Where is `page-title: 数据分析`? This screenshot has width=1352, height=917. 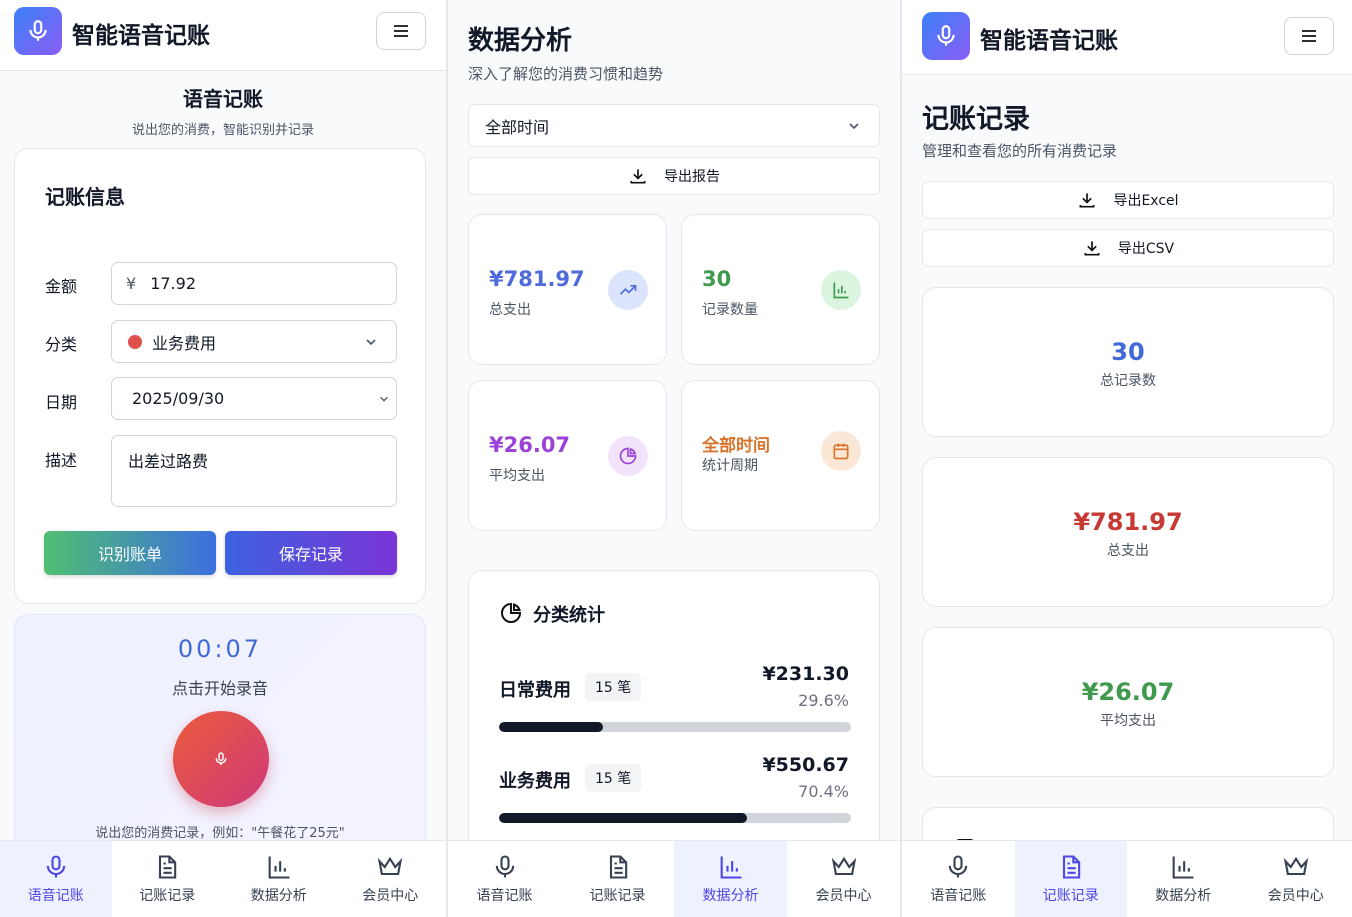 page-title: 数据分析 is located at coordinates (520, 41).